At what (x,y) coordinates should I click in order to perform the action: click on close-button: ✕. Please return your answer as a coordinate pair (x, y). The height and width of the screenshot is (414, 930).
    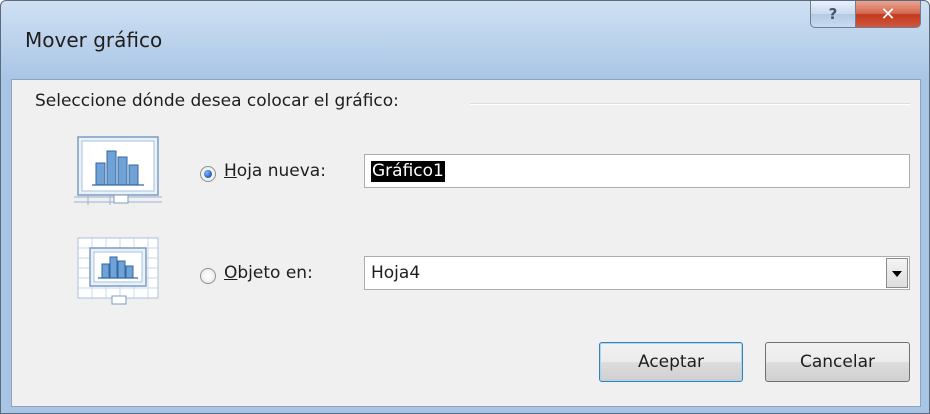
    Looking at the image, I should click on (888, 14).